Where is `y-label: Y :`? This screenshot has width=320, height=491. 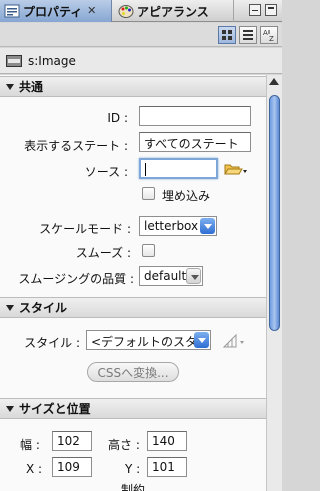 y-label: Y : is located at coordinates (133, 469).